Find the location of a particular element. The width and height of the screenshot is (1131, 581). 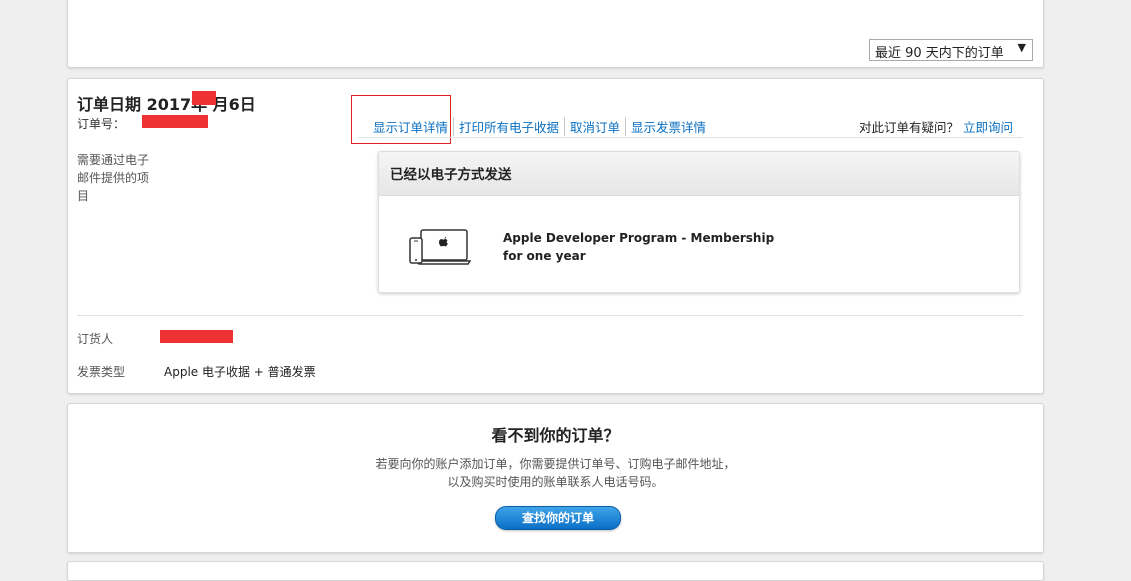

show-invoice-details-link: 显示发票详情 is located at coordinates (668, 126).